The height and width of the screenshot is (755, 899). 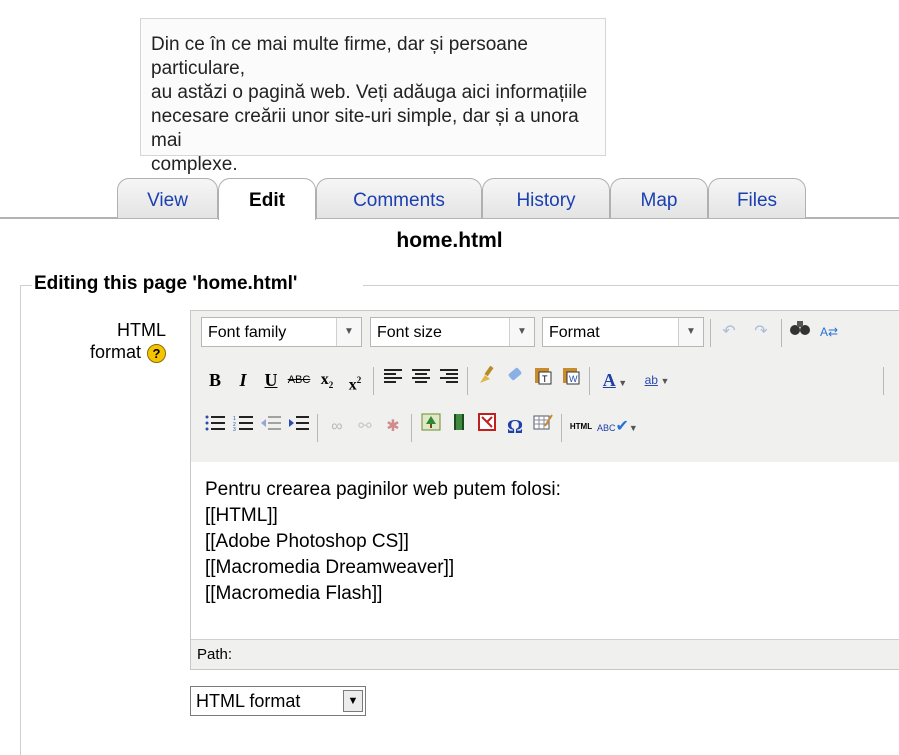 I want to click on content-line: [[Macromedia Dreamweaver]], so click(x=330, y=567).